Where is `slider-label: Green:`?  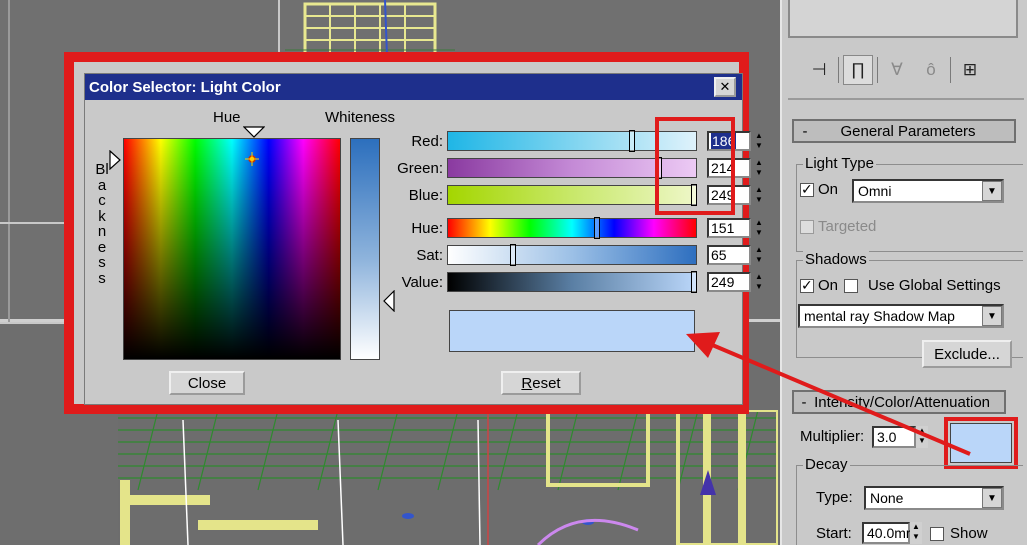 slider-label: Green: is located at coordinates (420, 168).